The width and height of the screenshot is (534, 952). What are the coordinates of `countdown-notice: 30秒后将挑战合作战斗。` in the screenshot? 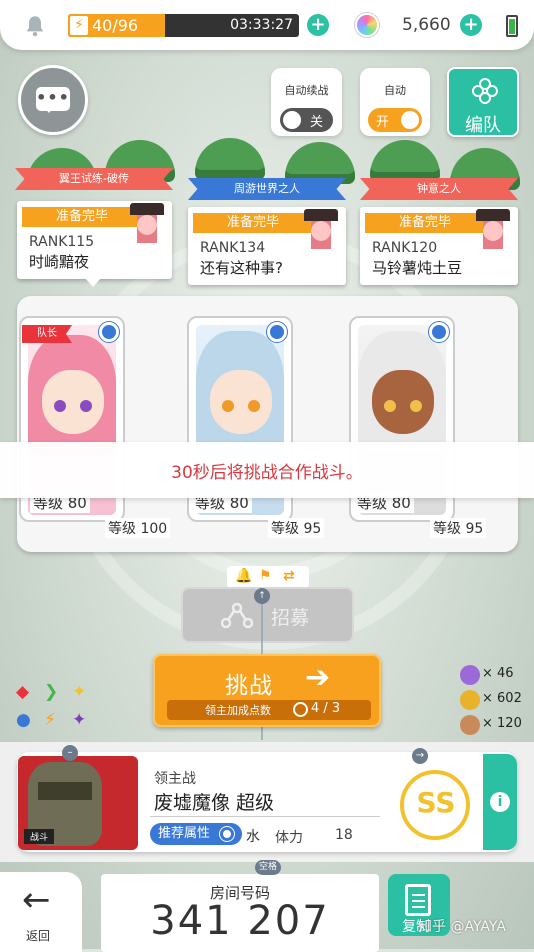 It's located at (267, 470).